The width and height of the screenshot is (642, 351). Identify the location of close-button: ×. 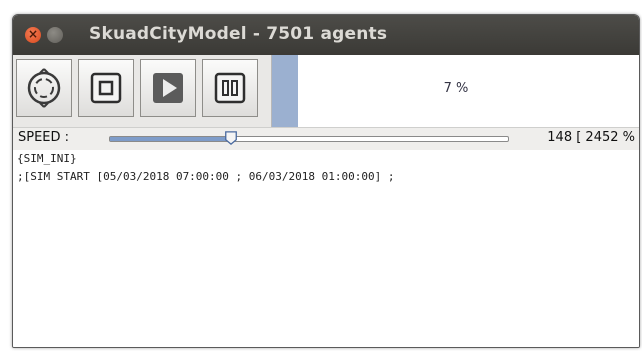
(33, 35).